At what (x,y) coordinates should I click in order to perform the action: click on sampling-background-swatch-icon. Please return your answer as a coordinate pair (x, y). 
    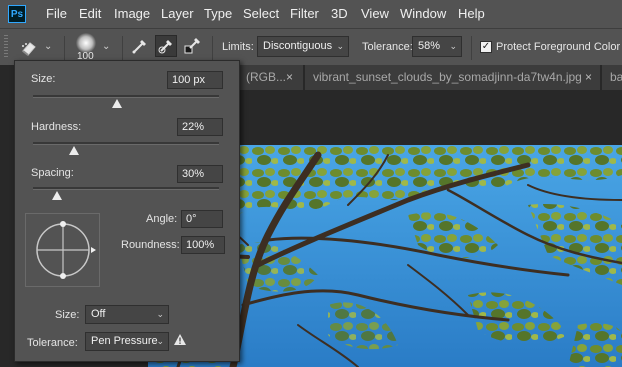
    Looking at the image, I should click on (192, 46).